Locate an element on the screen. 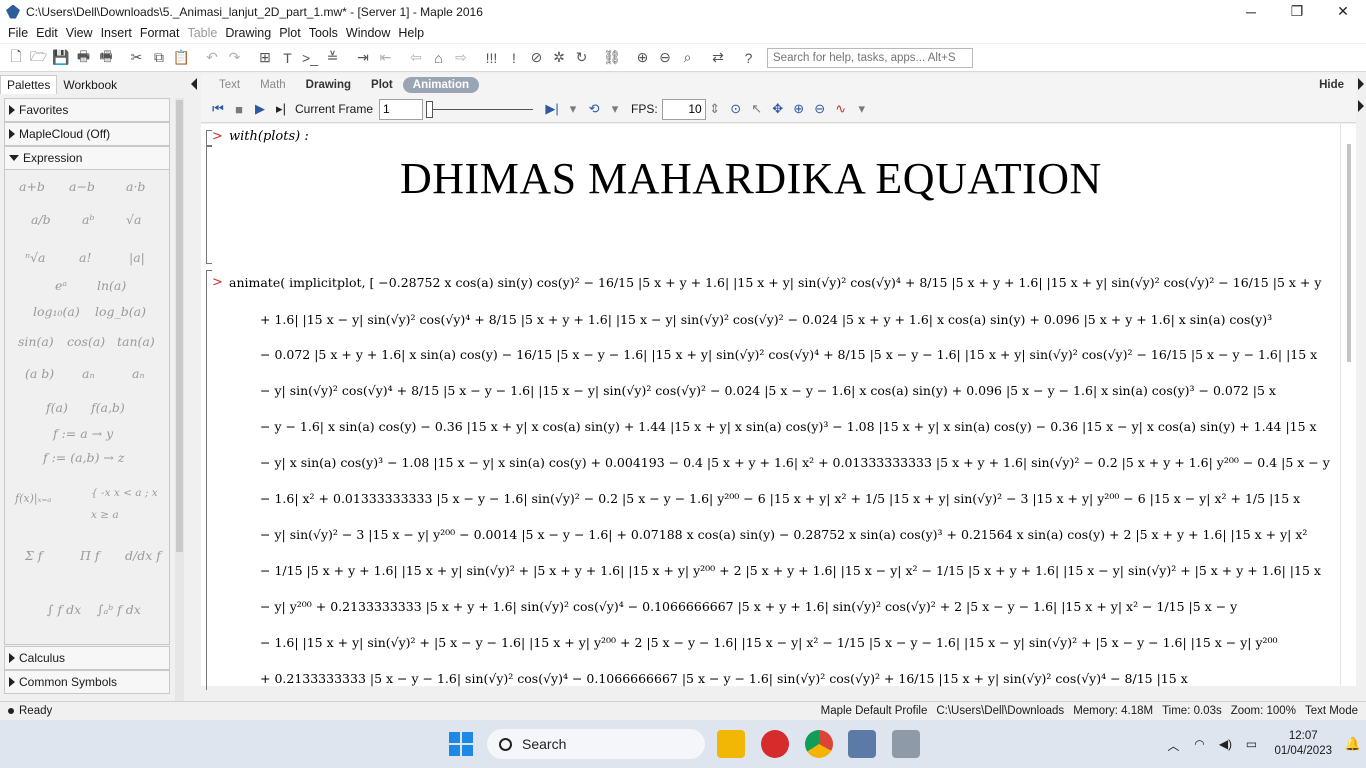 The height and width of the screenshot is (768, 1366). notification-bell-icon: 🔔 is located at coordinates (1353, 744).